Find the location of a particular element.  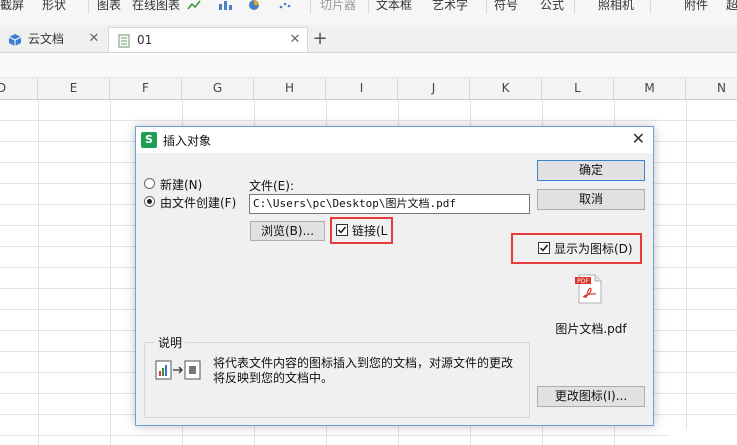

column-header: H is located at coordinates (290, 88).